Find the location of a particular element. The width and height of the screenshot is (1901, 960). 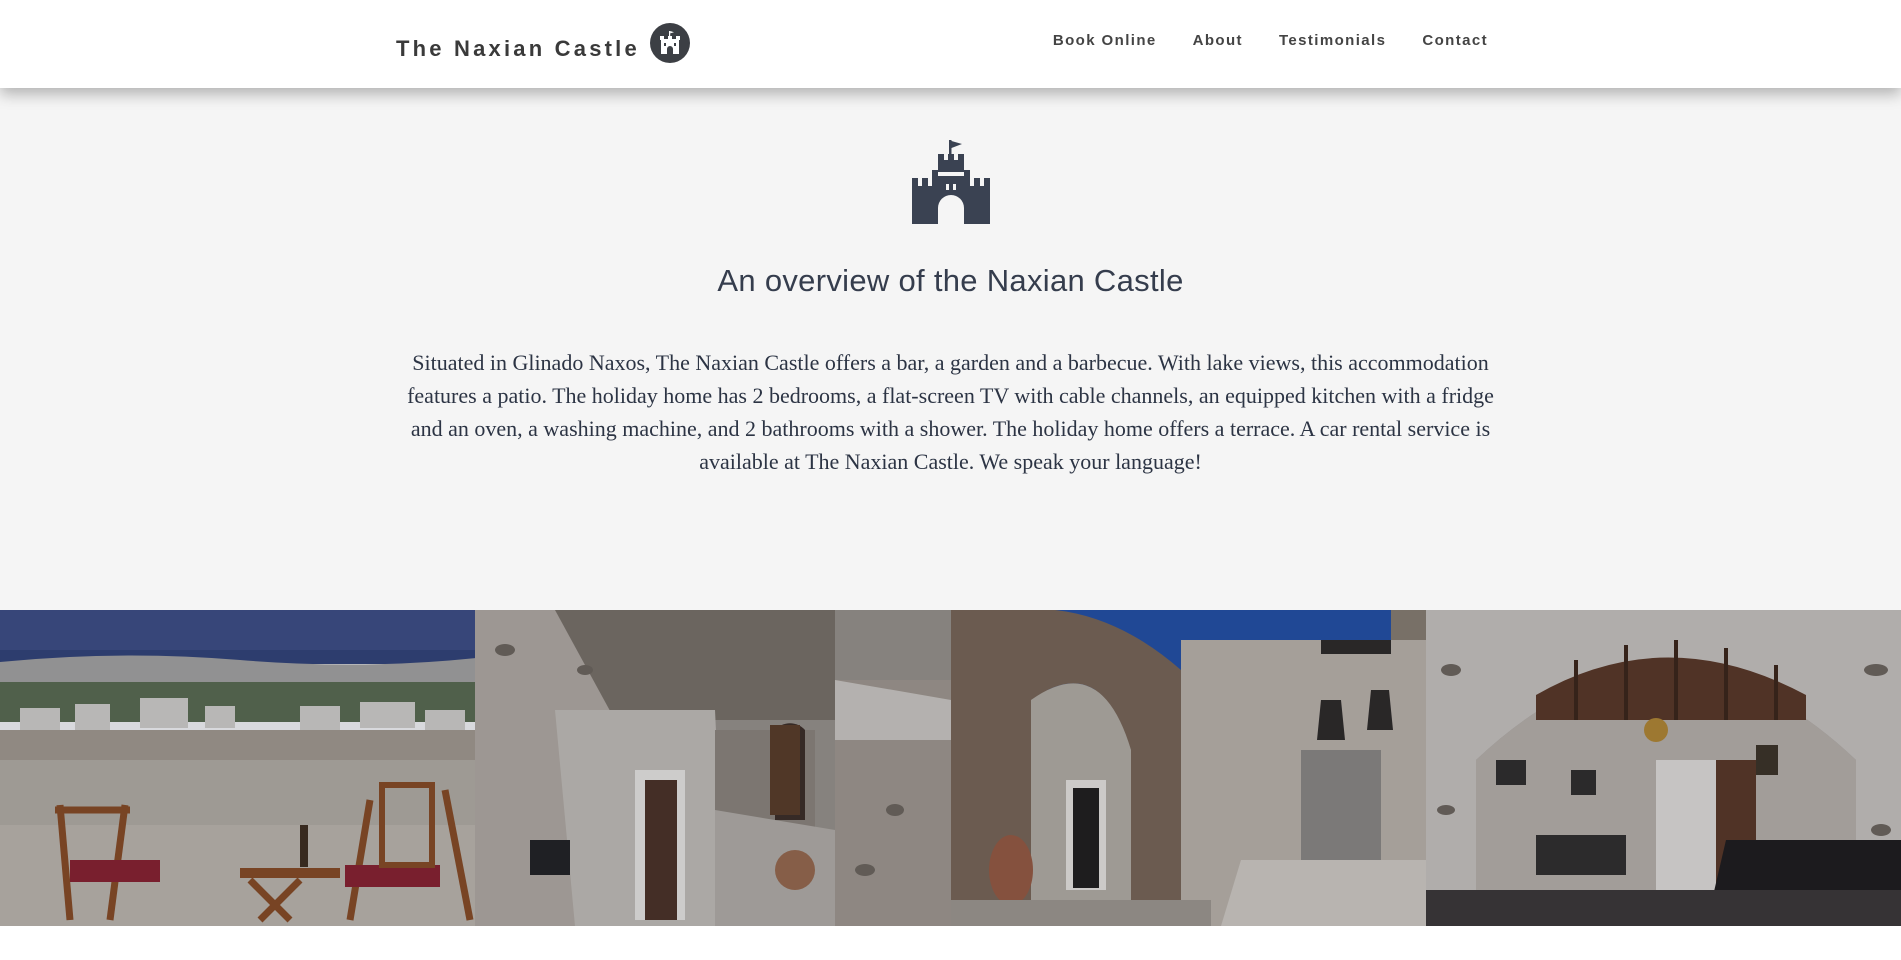

nav-testimonials: Testimonials is located at coordinates (1332, 40).